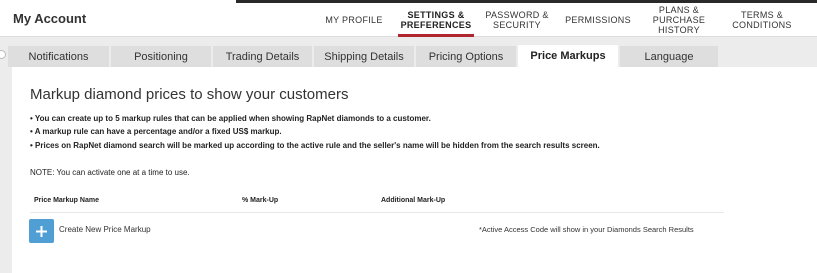 Image resolution: width=817 pixels, height=273 pixels. I want to click on tab-shipping-details: Shipping Details, so click(364, 56).